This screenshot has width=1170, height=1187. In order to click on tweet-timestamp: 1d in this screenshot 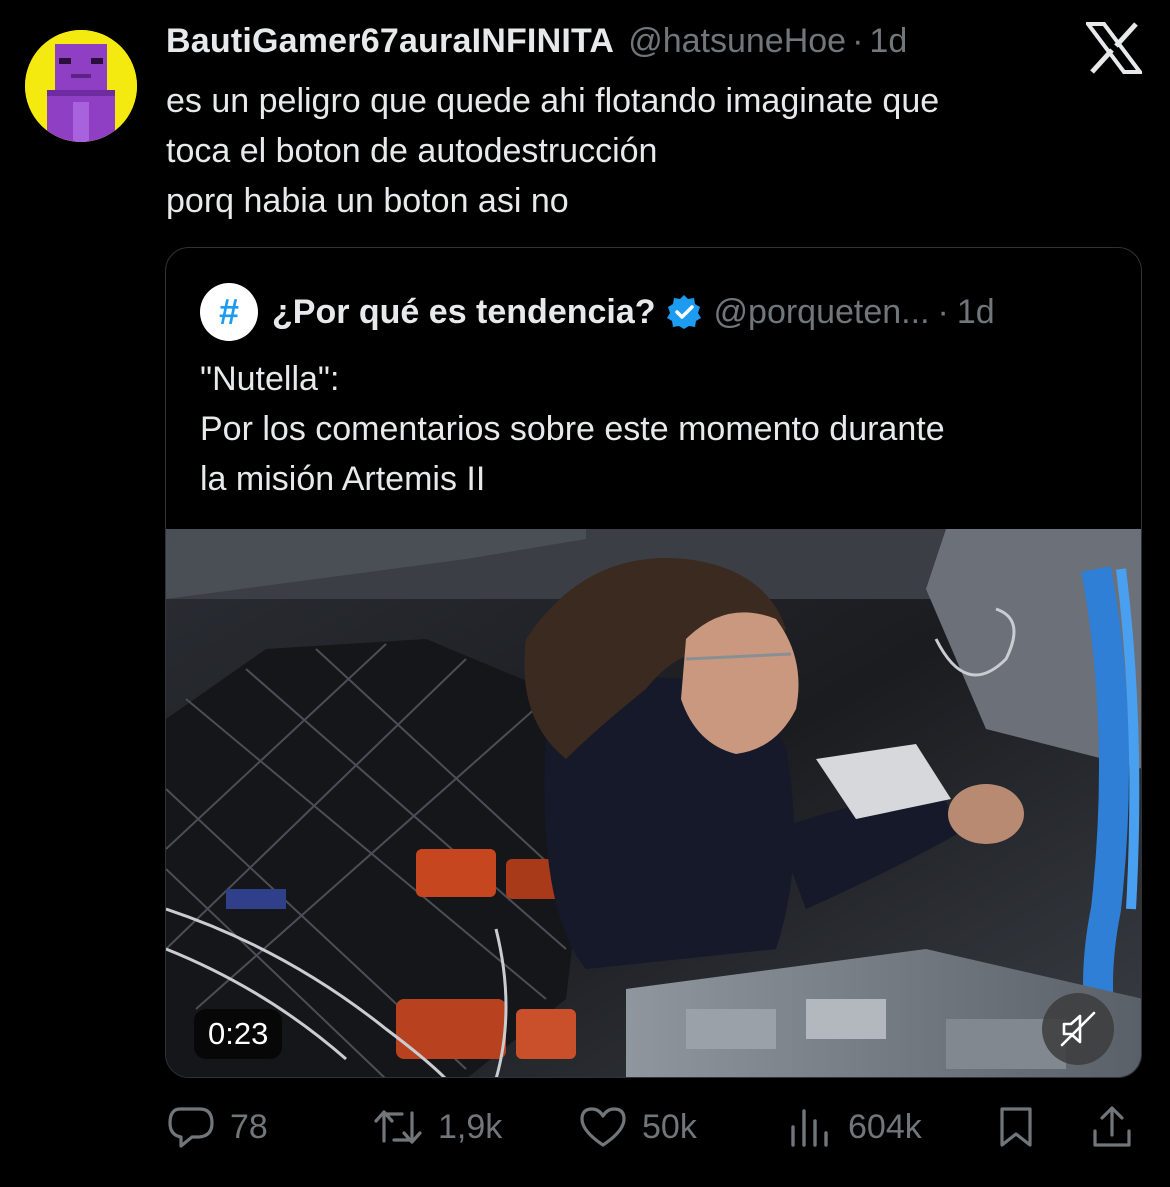, I will do `click(888, 41)`.